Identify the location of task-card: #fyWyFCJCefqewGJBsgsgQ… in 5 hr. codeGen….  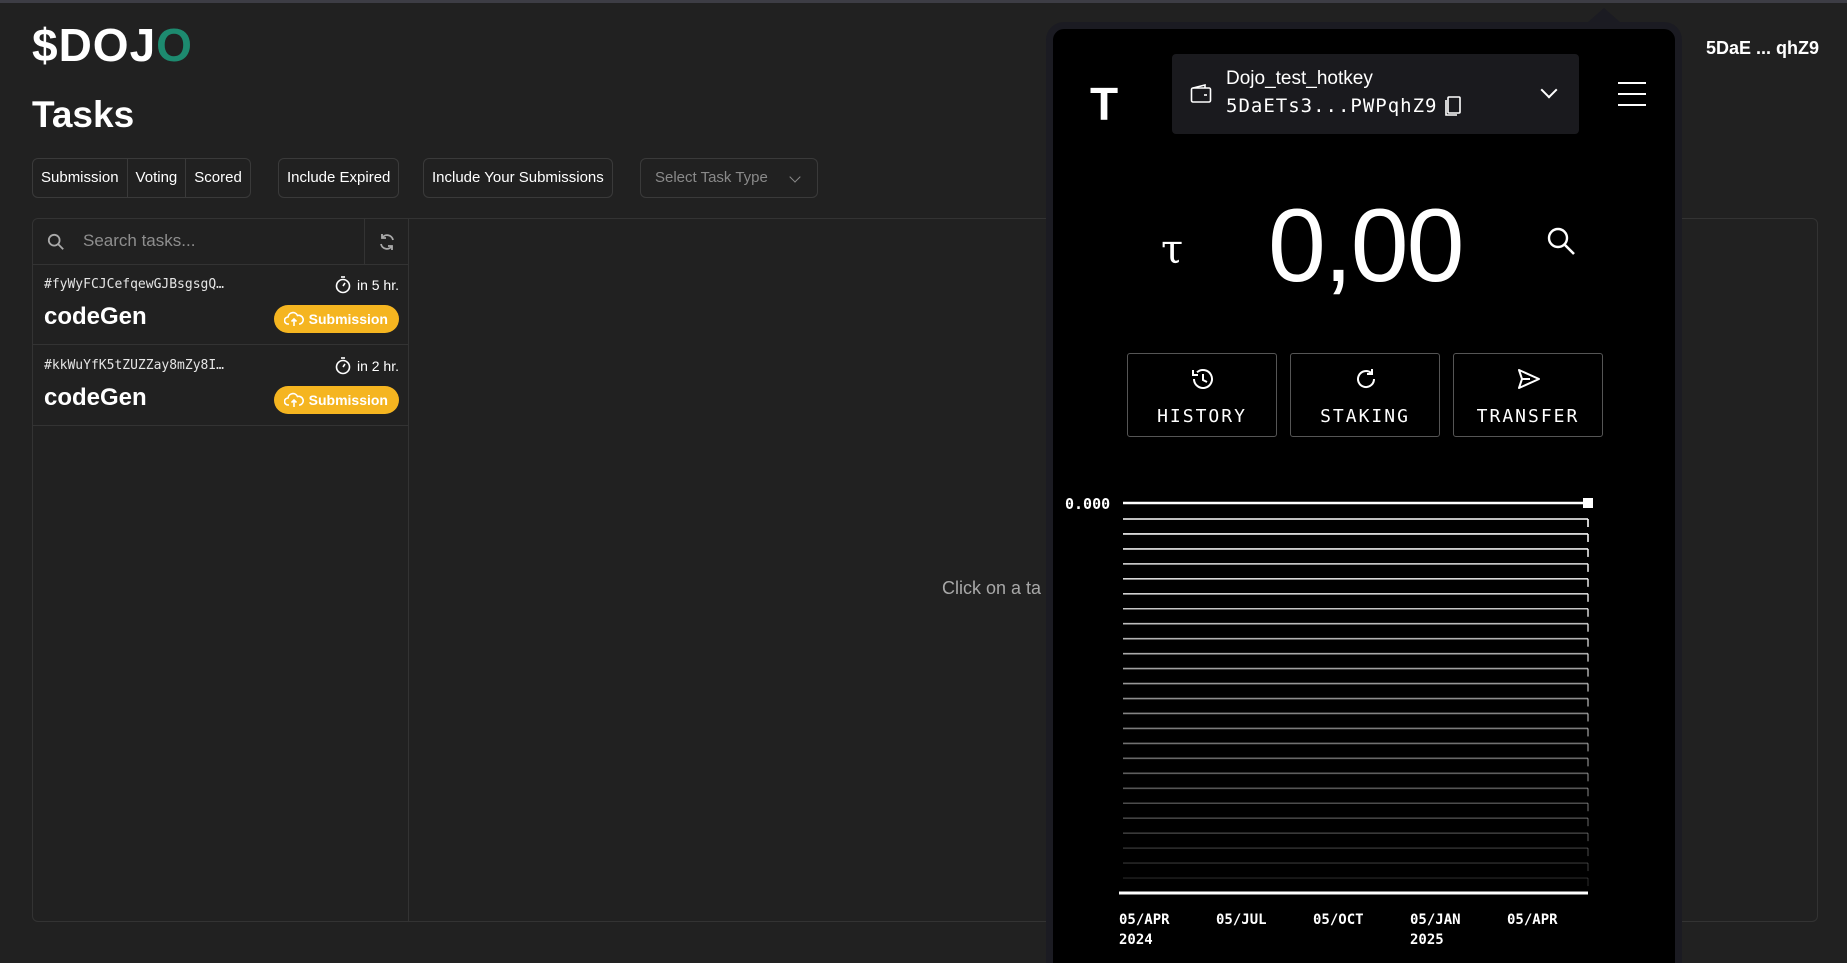
(221, 305).